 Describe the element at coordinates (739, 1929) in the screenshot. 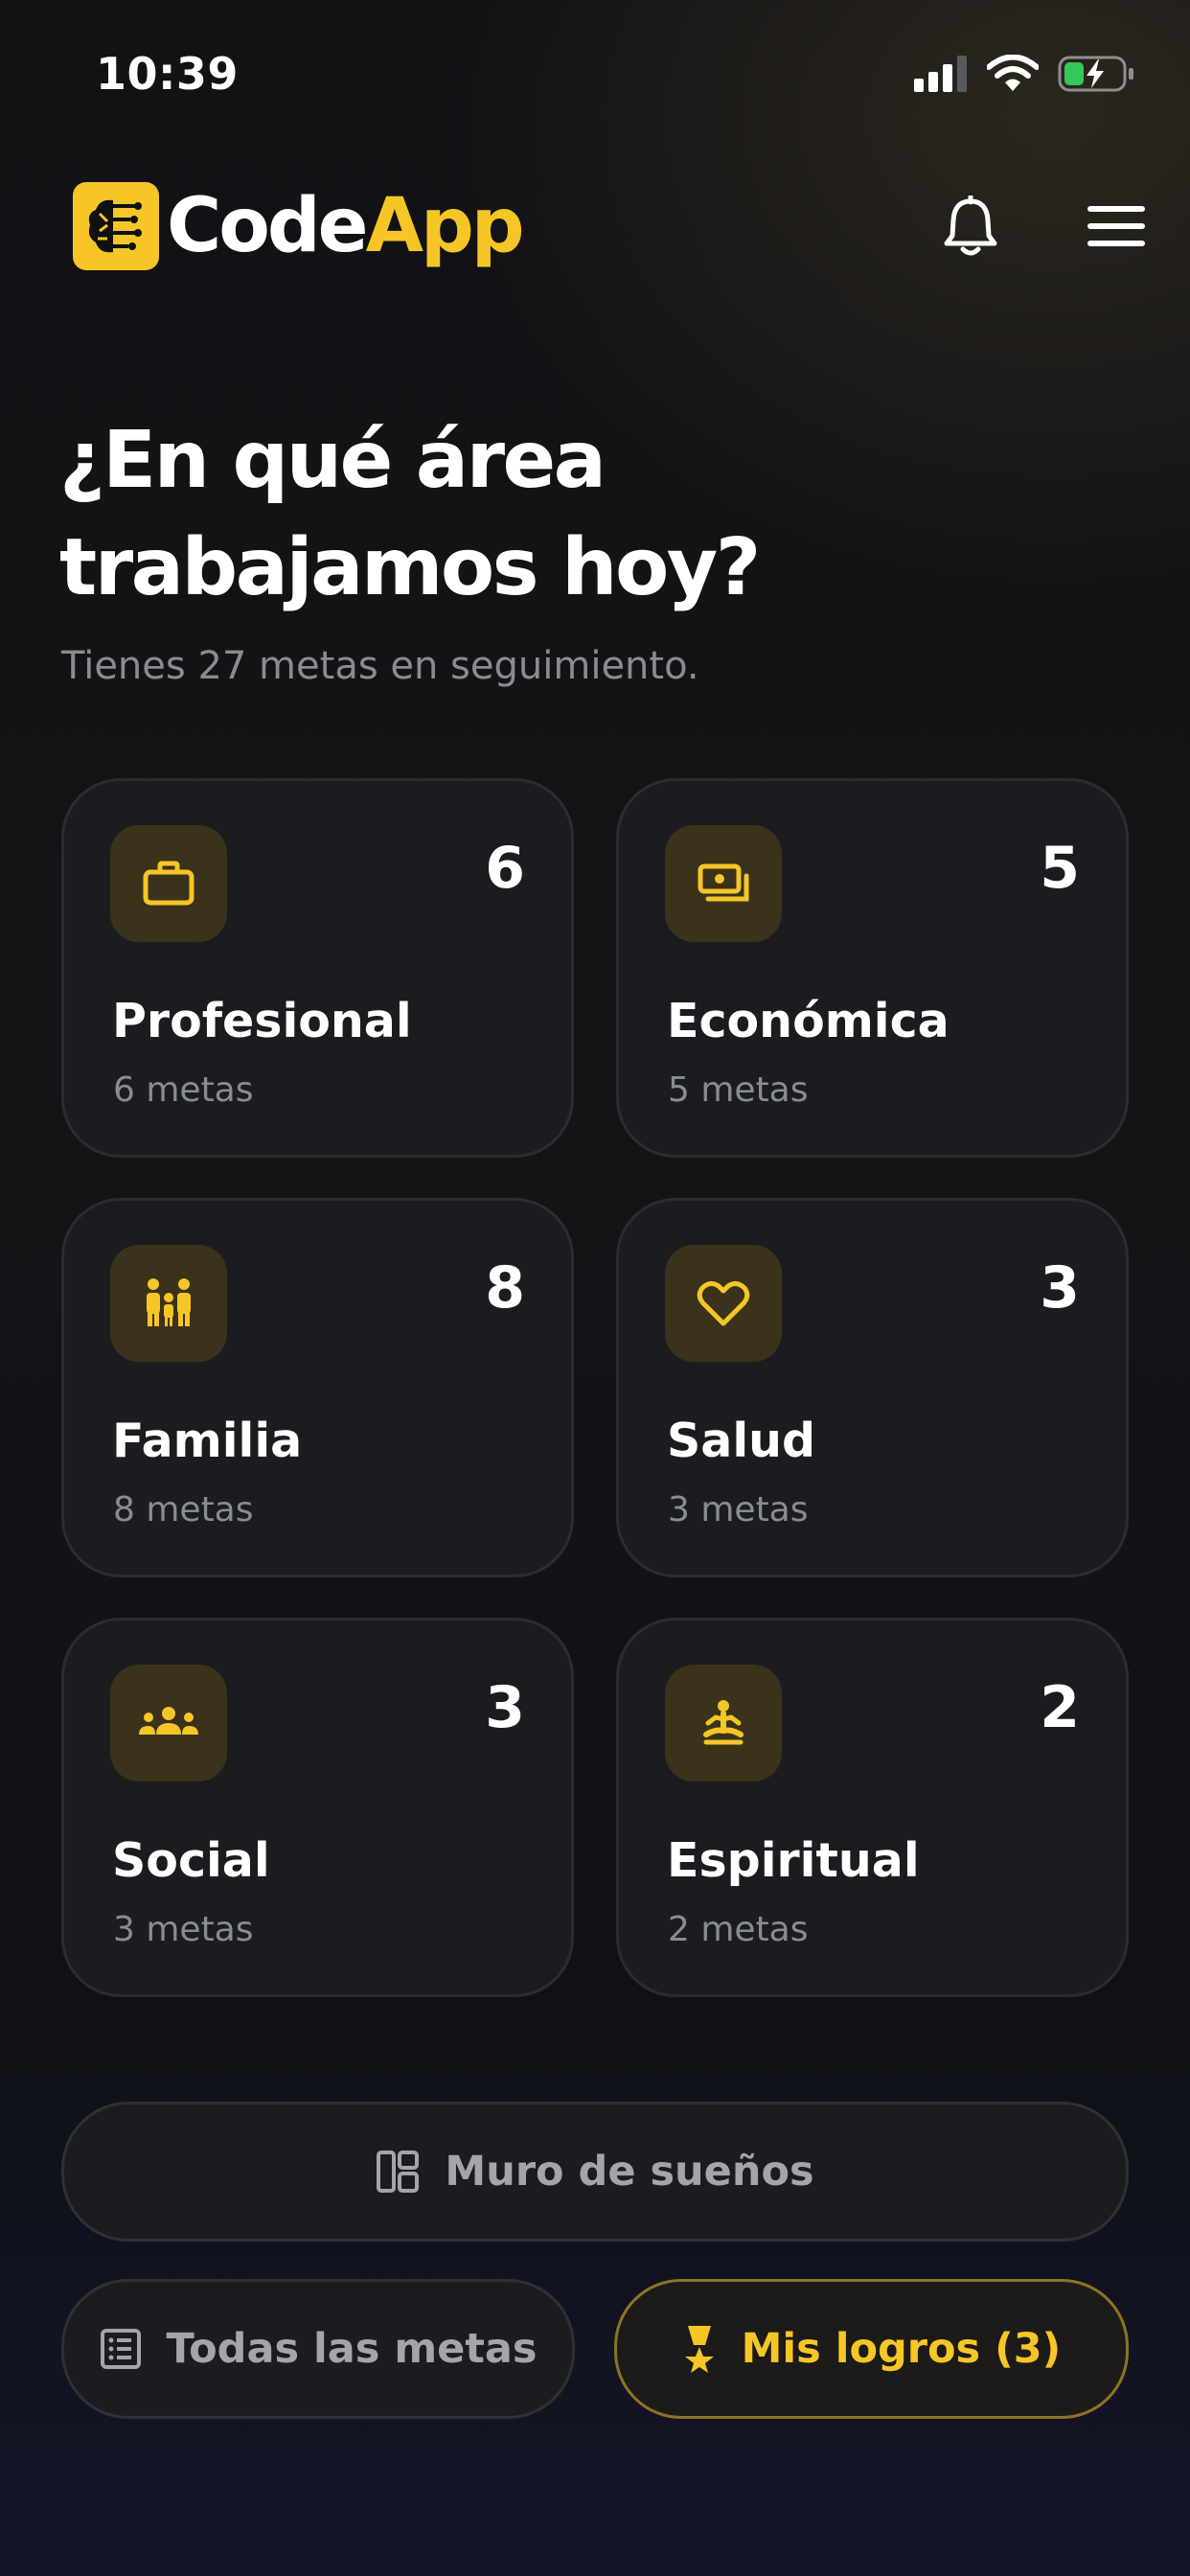

I see `area-goal-count: 2 metas` at that location.